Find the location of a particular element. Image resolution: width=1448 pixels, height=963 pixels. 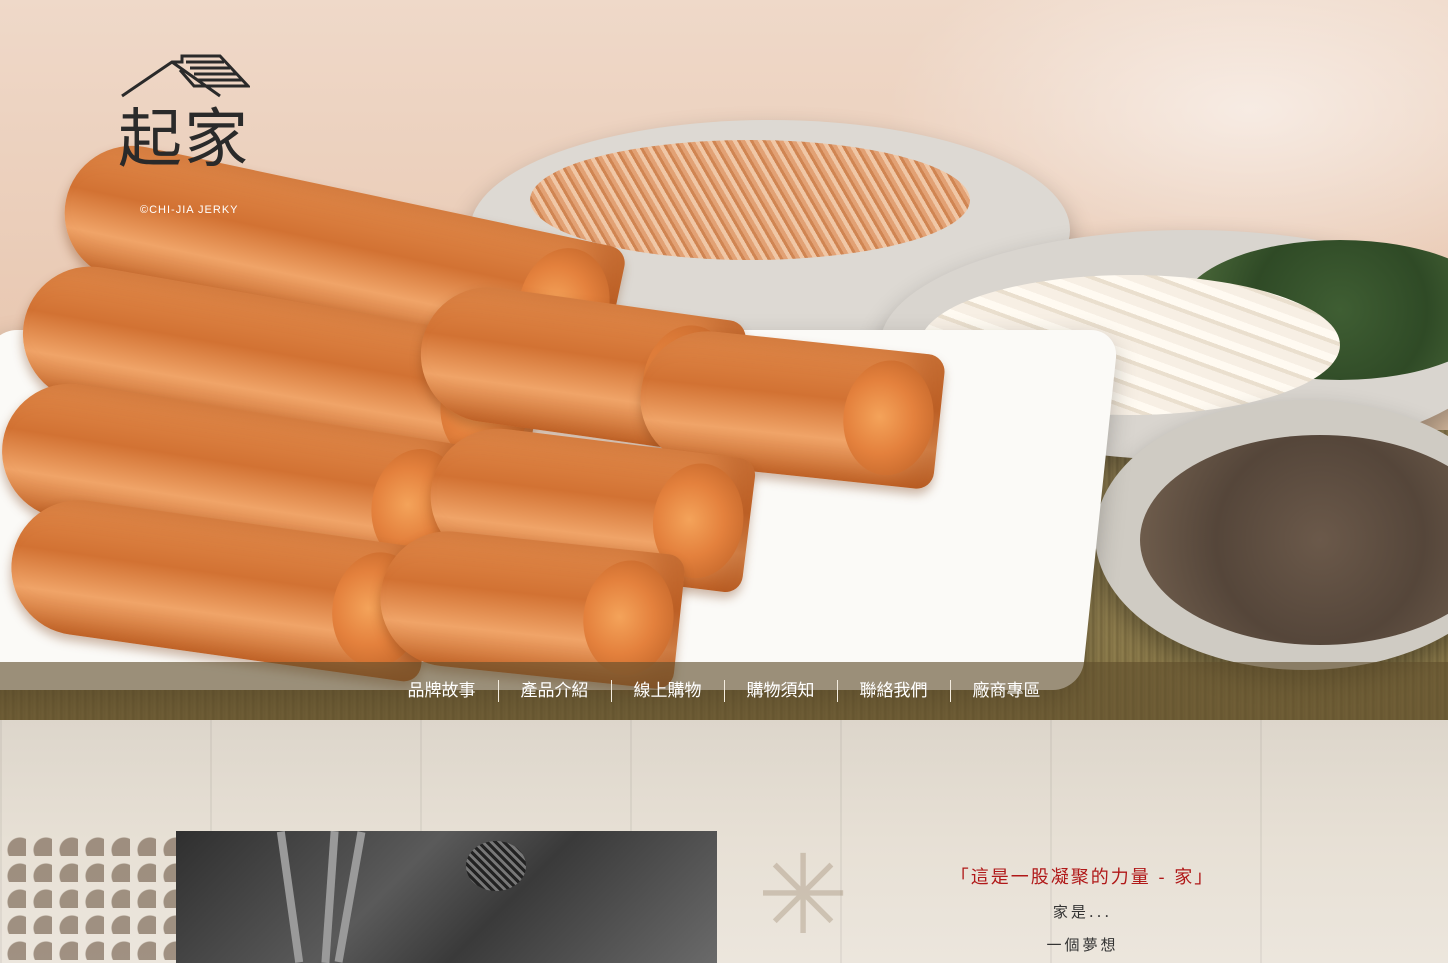

nav-online-shop: 線上購物 is located at coordinates (667, 691).